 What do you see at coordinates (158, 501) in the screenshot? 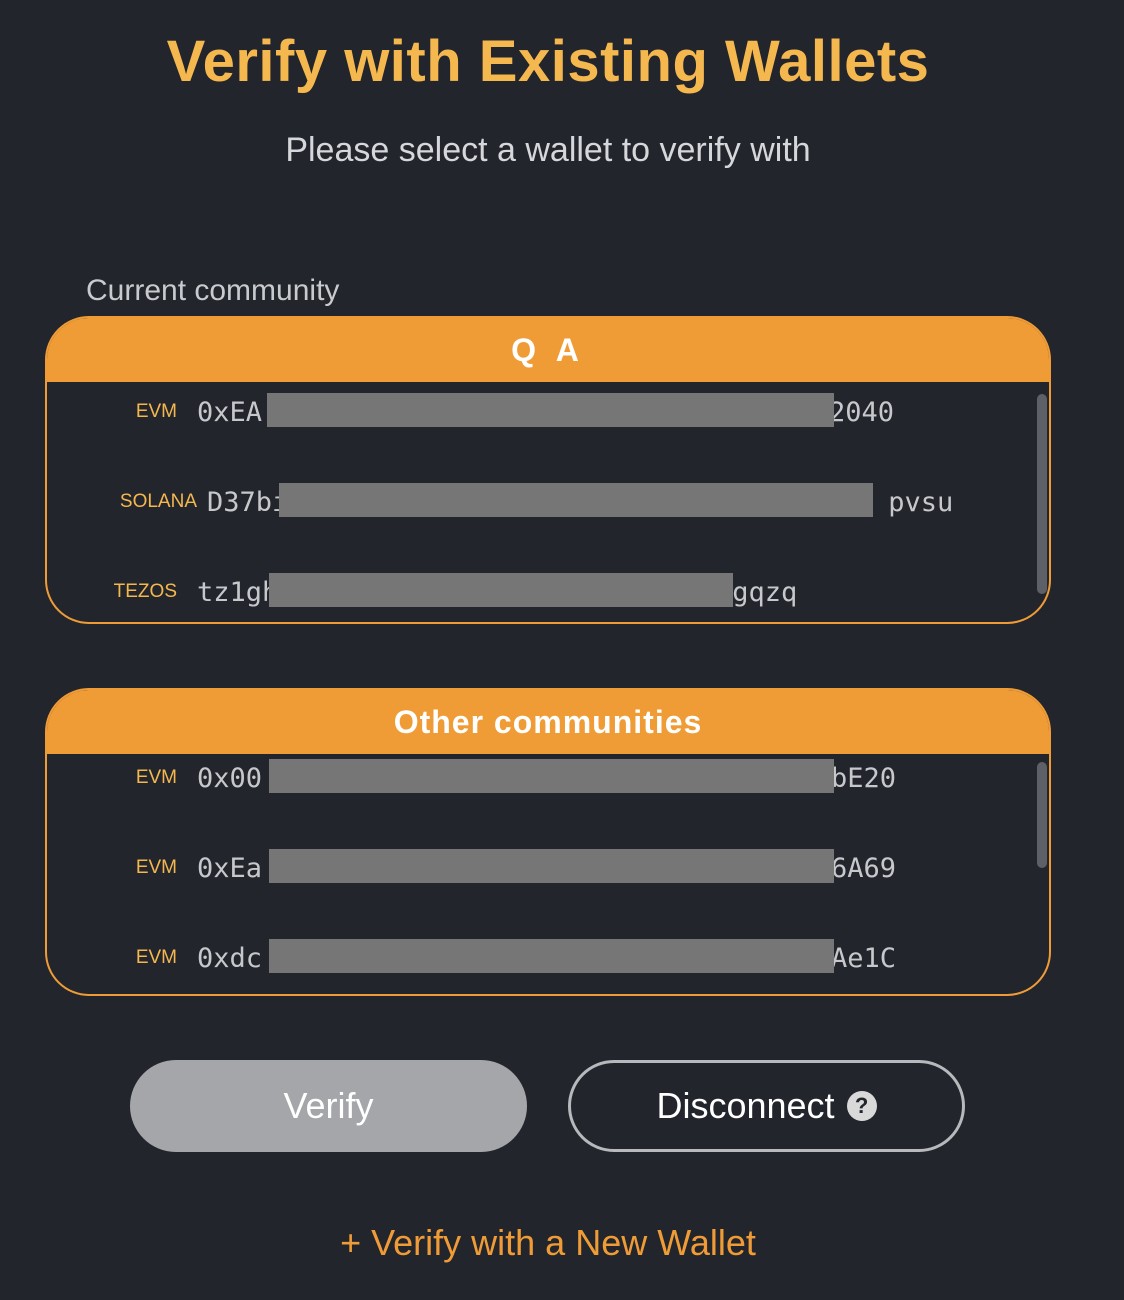
I see `chain-label: SOLANA` at bounding box center [158, 501].